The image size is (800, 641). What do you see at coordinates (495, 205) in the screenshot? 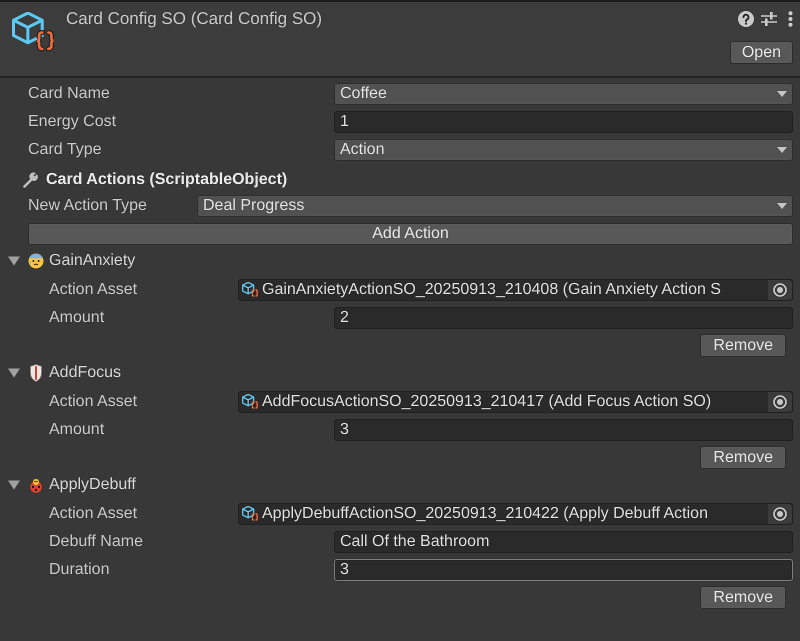
I see `dropdown-field: Deal Progress` at bounding box center [495, 205].